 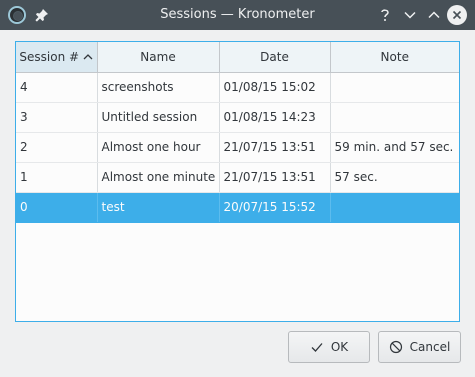 I want to click on cell-name: Untitled session, so click(x=158, y=117).